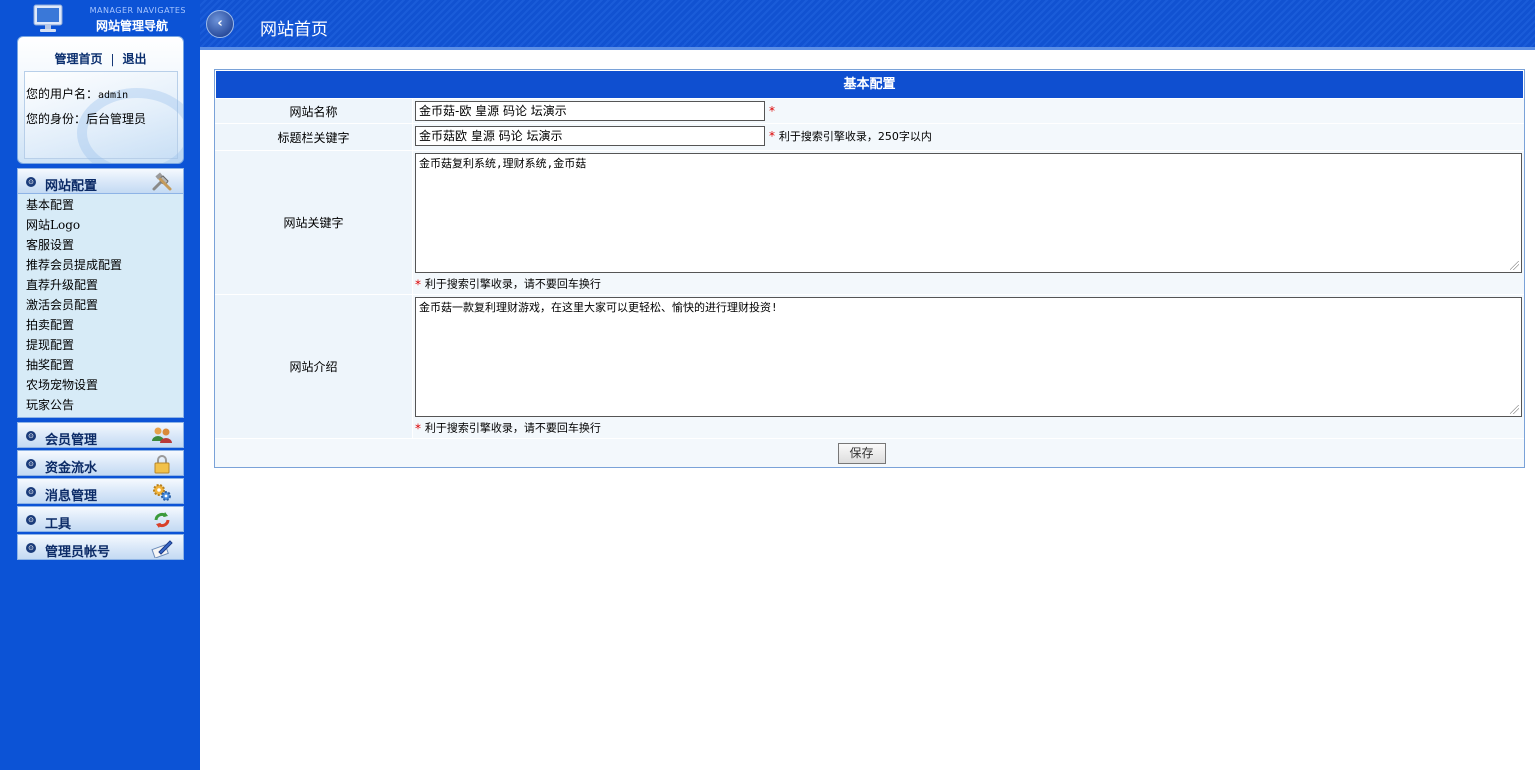 This screenshot has width=1535, height=770. I want to click on menu-head-label: 资金流水, so click(71, 468).